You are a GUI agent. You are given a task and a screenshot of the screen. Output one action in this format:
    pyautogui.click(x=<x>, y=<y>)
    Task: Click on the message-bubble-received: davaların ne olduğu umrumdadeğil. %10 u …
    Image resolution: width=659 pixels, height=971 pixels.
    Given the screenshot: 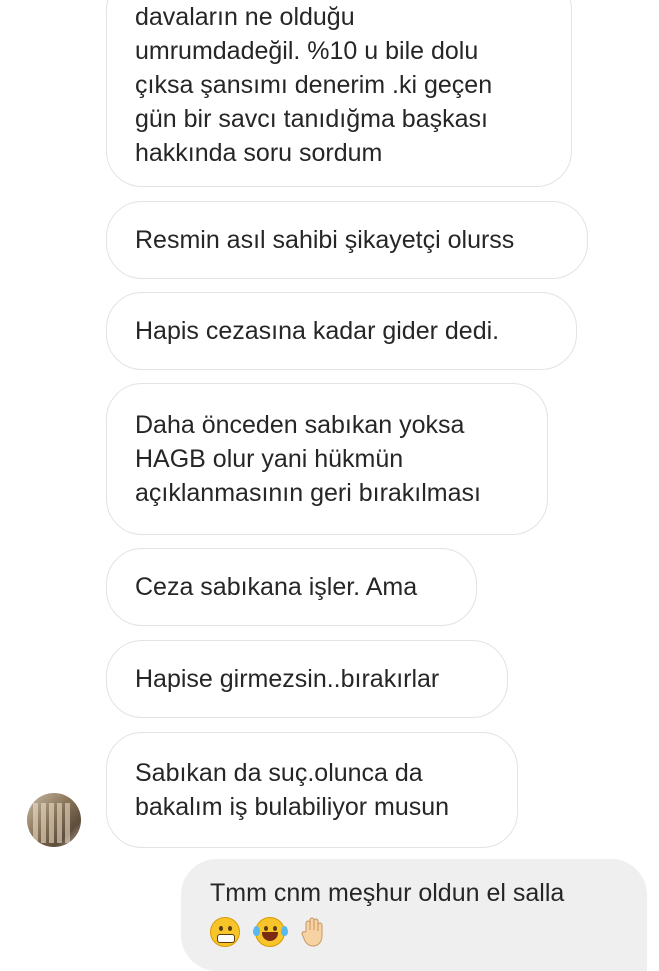 What is the action you would take?
    pyautogui.click(x=339, y=93)
    